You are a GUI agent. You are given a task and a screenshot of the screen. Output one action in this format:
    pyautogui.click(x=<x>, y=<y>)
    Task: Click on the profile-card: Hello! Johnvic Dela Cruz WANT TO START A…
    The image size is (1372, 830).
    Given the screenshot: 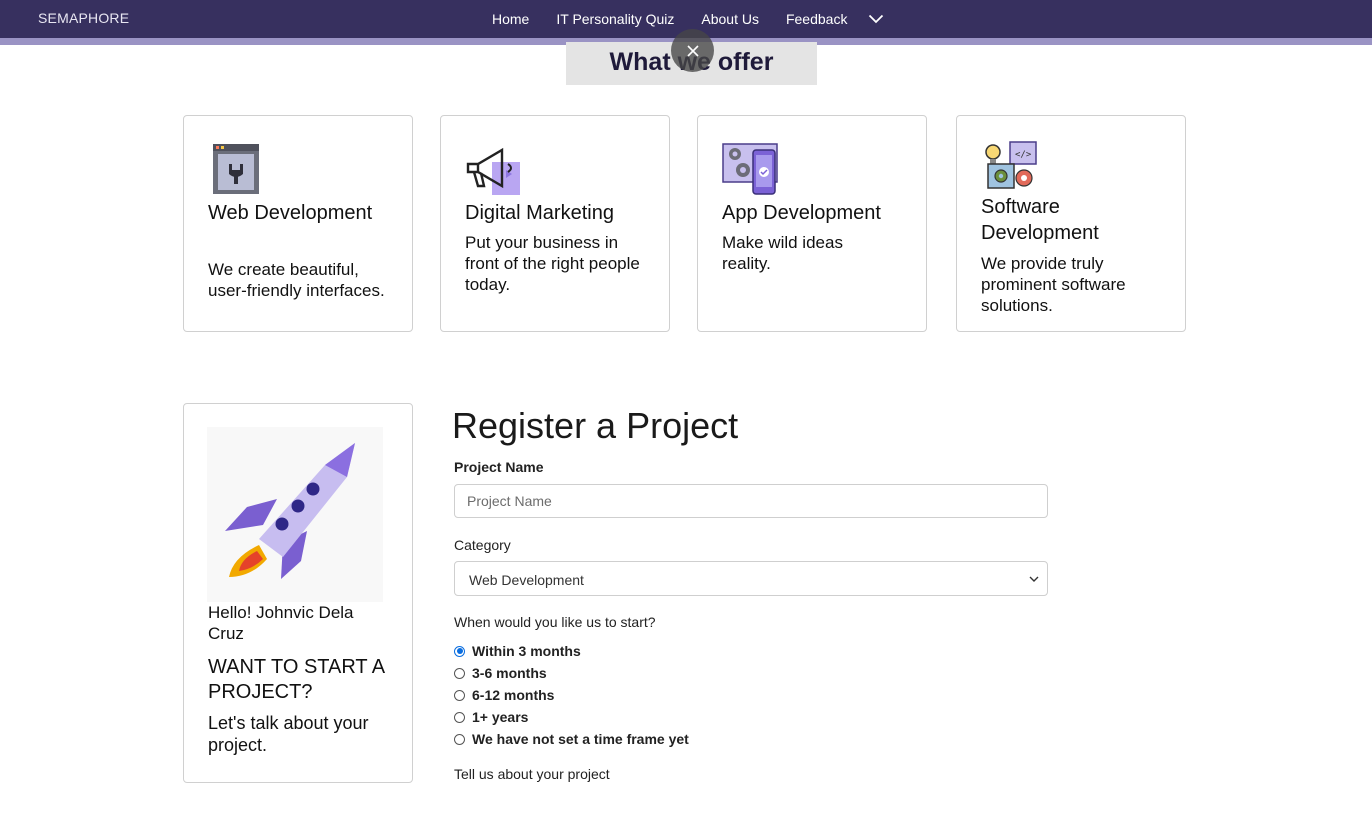 What is the action you would take?
    pyautogui.click(x=298, y=593)
    